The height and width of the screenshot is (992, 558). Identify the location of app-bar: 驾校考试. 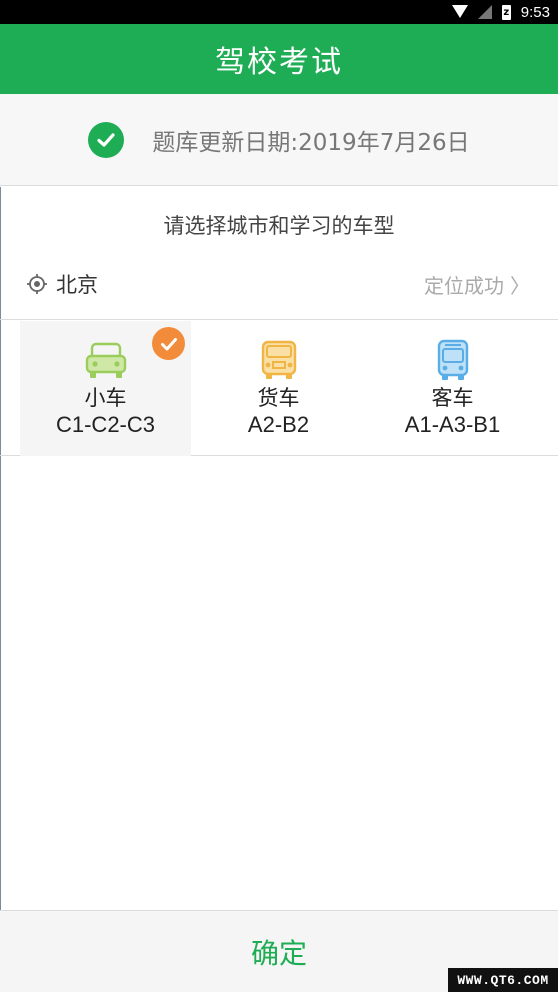
(279, 59).